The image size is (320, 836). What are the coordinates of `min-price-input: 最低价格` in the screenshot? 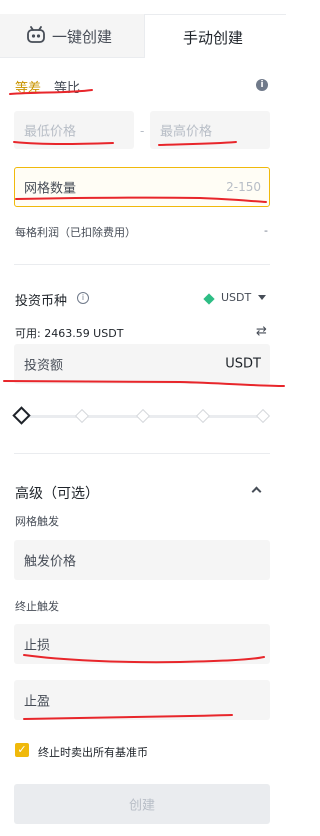 It's located at (74, 130).